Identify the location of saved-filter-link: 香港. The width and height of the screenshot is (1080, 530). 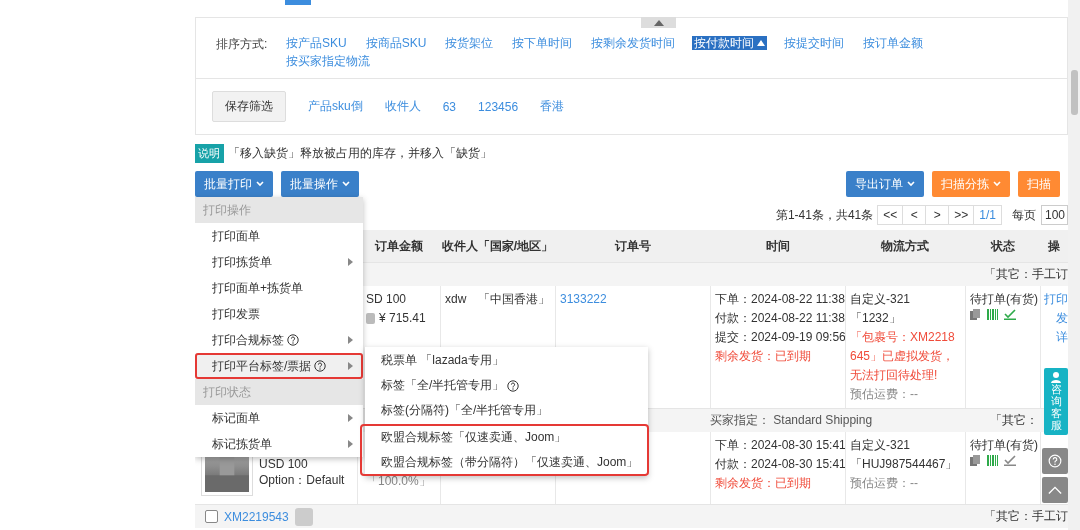
(552, 106).